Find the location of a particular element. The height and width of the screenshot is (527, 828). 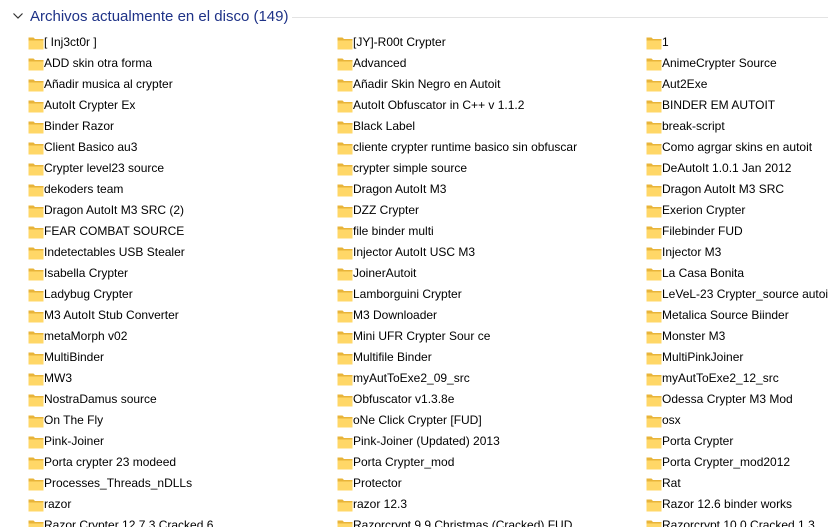

folder-item: Dragon AutoIt M3 is located at coordinates (487, 189).